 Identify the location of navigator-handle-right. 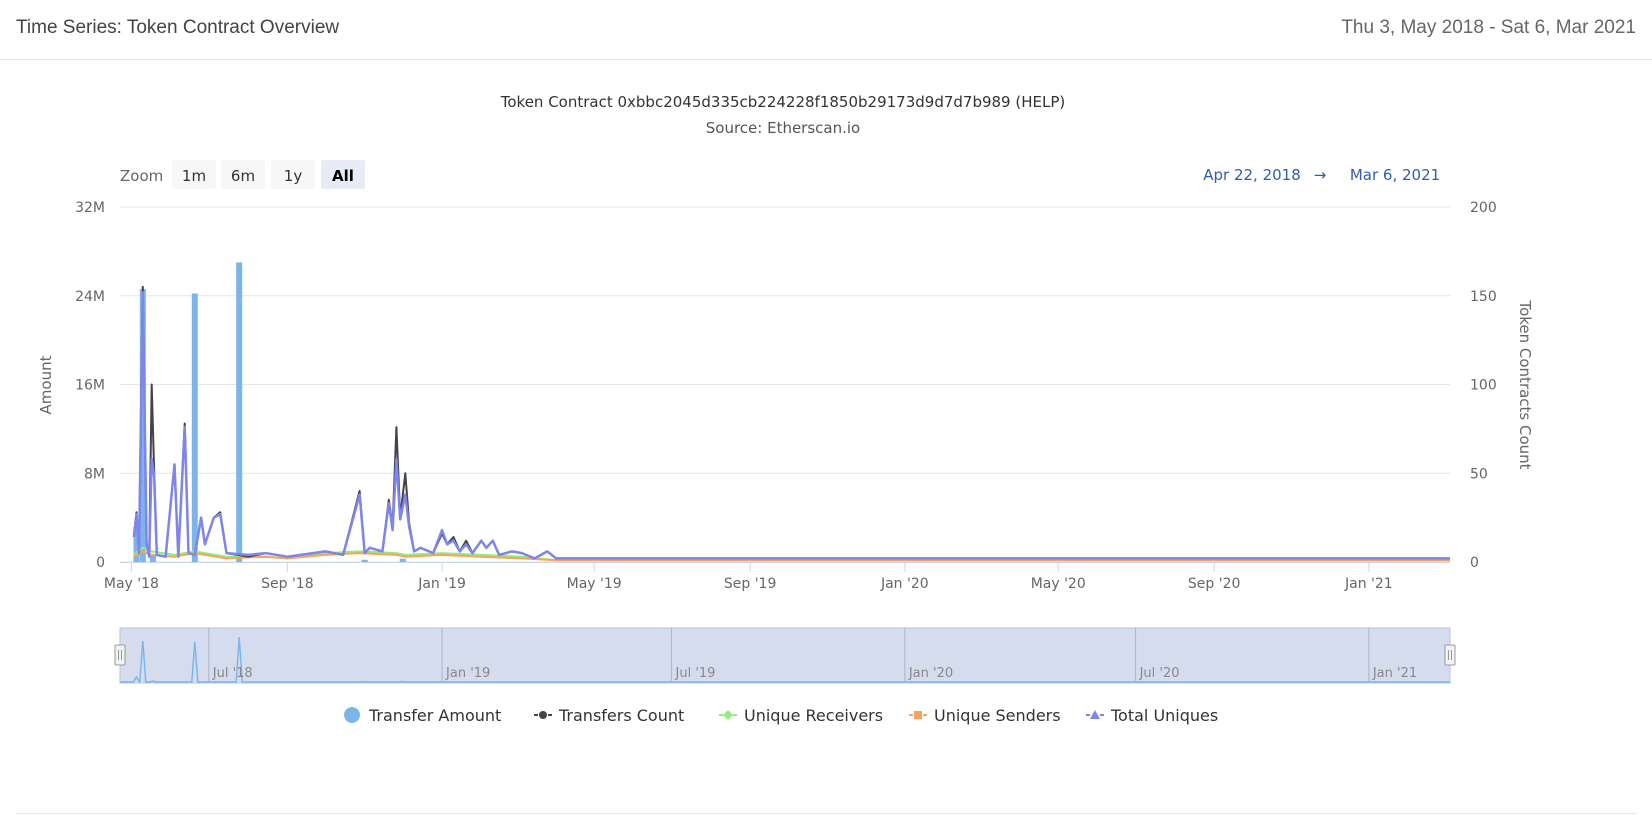
(1450, 655).